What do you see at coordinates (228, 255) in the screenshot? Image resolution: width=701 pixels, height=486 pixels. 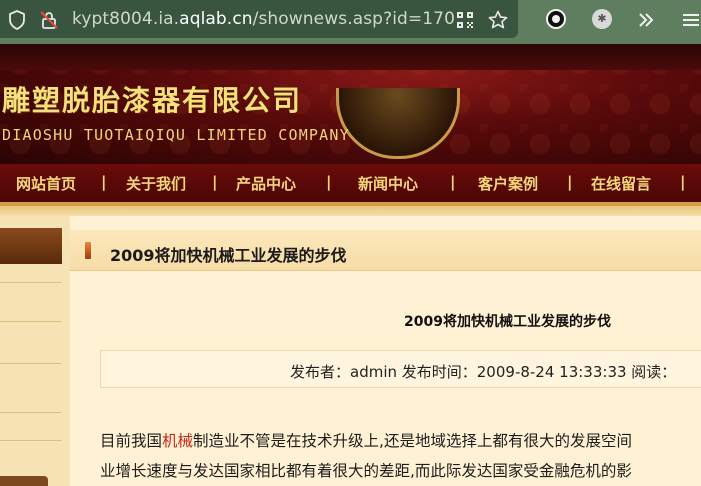 I see `page-title: 2009将加快机械工业发展的步伐` at bounding box center [228, 255].